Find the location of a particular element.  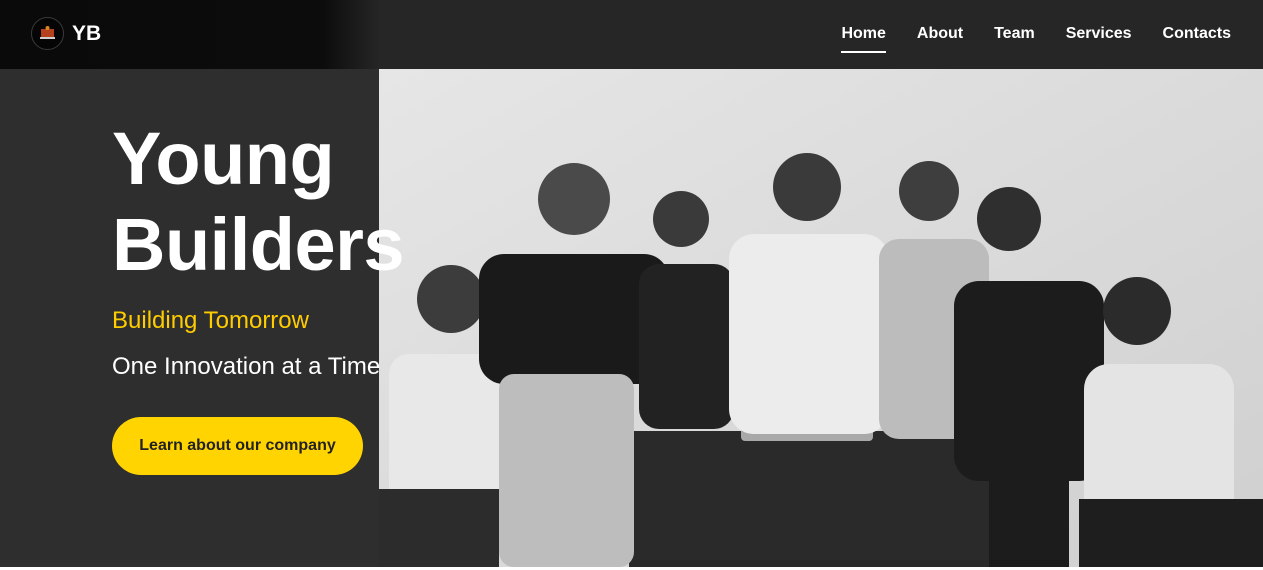

nav-link-home: Home is located at coordinates (864, 38).